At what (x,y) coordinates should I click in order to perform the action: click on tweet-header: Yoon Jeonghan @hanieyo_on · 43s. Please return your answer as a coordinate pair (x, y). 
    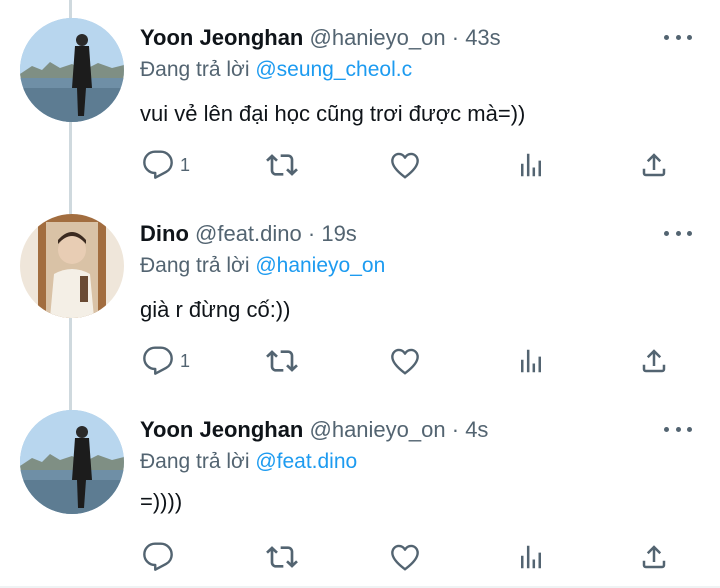
    Looking at the image, I should click on (320, 38).